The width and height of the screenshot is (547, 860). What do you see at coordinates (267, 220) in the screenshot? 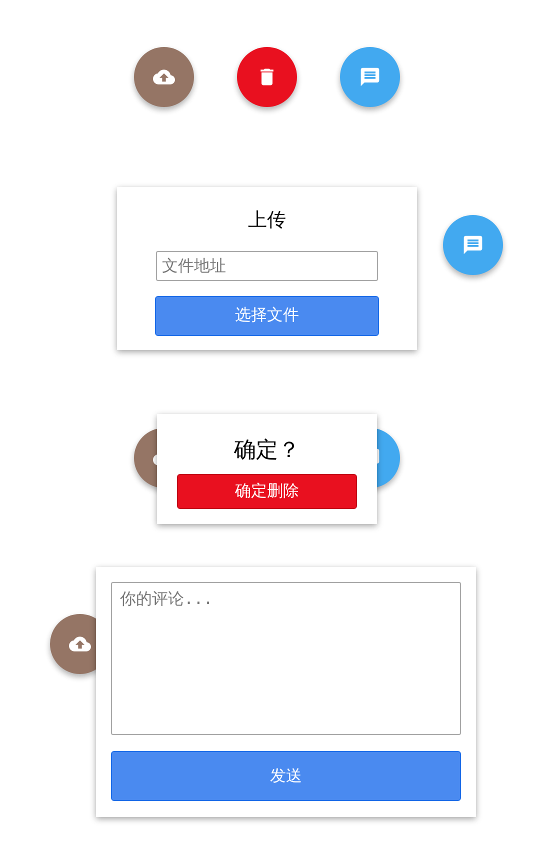
I see `popover-title: 上传` at bounding box center [267, 220].